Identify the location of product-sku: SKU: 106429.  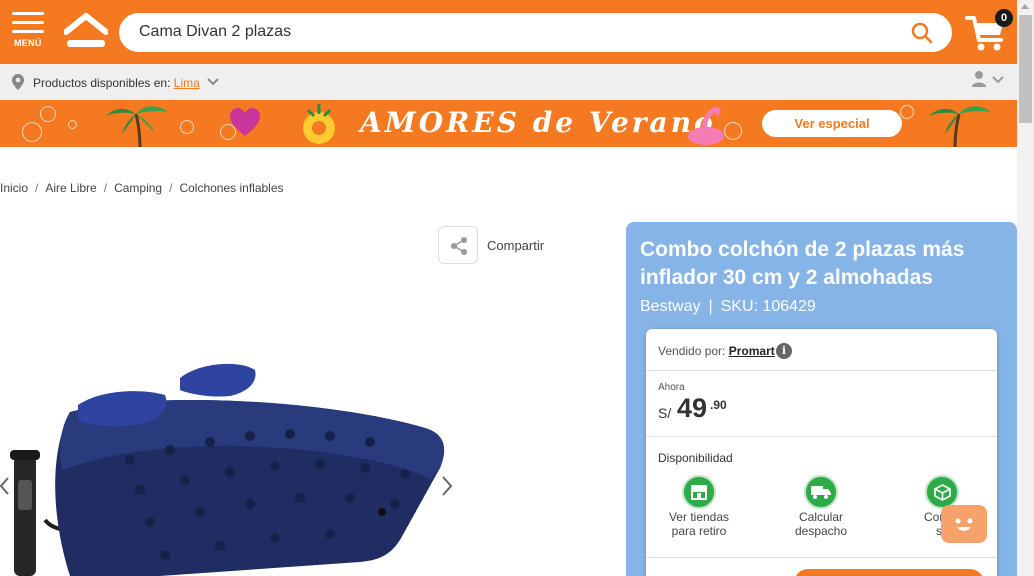
(768, 306).